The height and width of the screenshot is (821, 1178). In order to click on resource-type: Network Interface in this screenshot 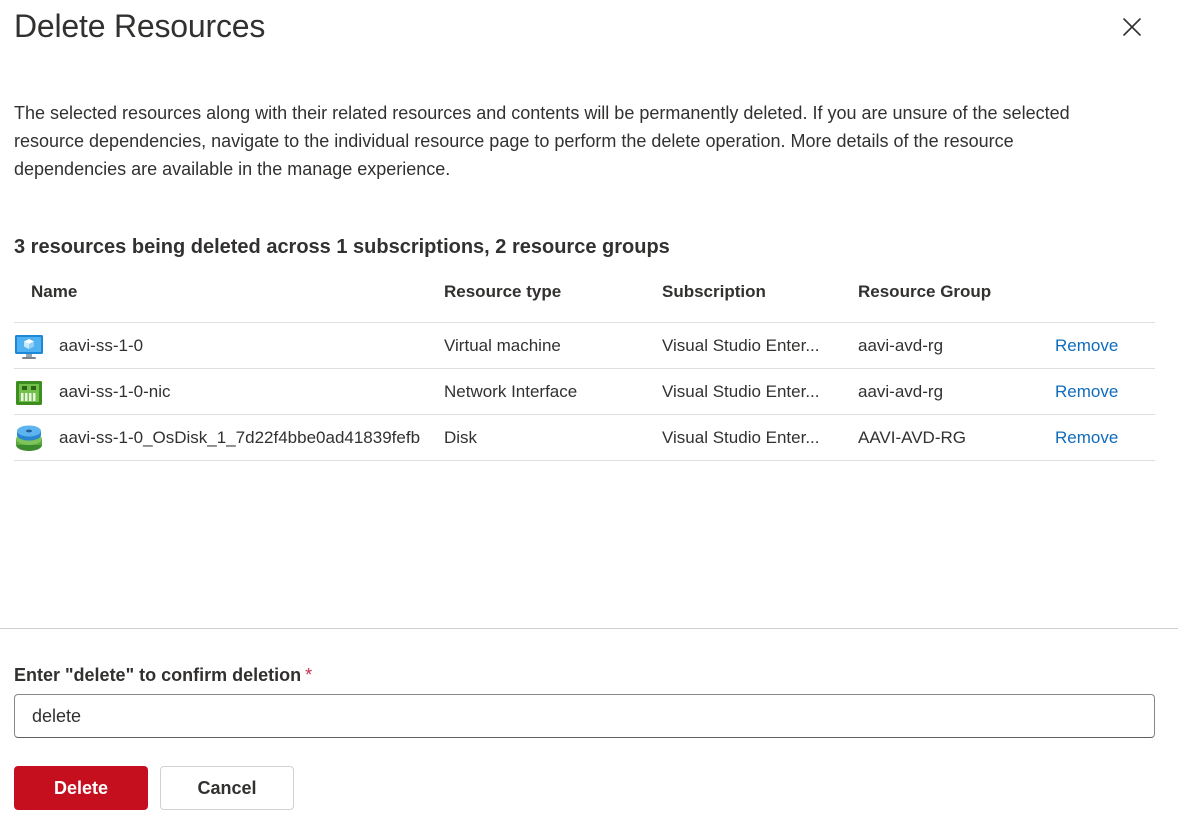, I will do `click(511, 391)`.